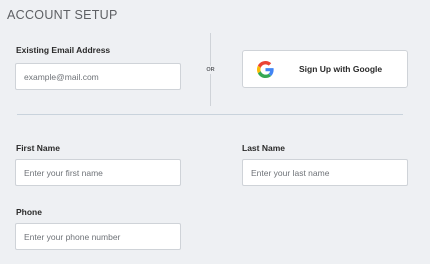 The image size is (430, 264). What do you see at coordinates (38, 148) in the screenshot?
I see `first-name-label: First Name` at bounding box center [38, 148].